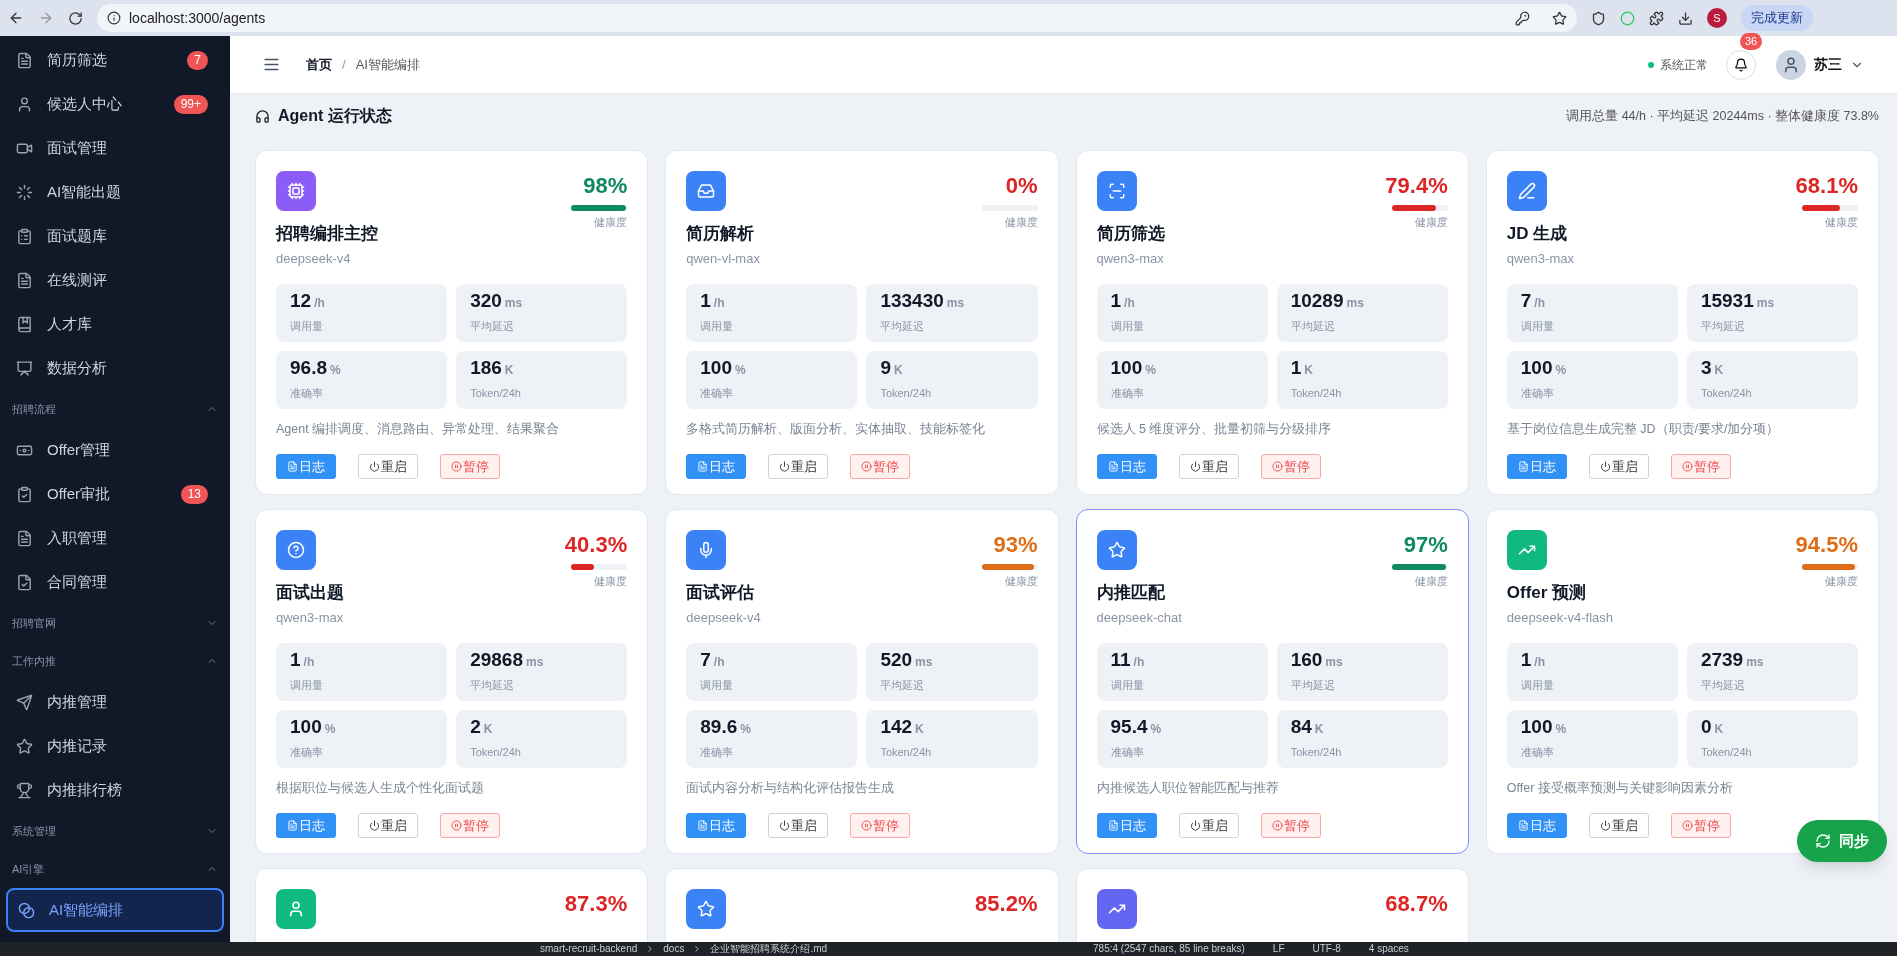 The image size is (1897, 956). Describe the element at coordinates (1682, 322) in the screenshot. I see `agent-card: JD 生成 qwen3-max 68.1% 健康度 7/h 调用量 15931 ms 平均延迟 100% 准确率 3 K Token/24h 基于岗位信息生成完整 JD（职责/要求/加分项） 日志 重启 暂停` at that location.